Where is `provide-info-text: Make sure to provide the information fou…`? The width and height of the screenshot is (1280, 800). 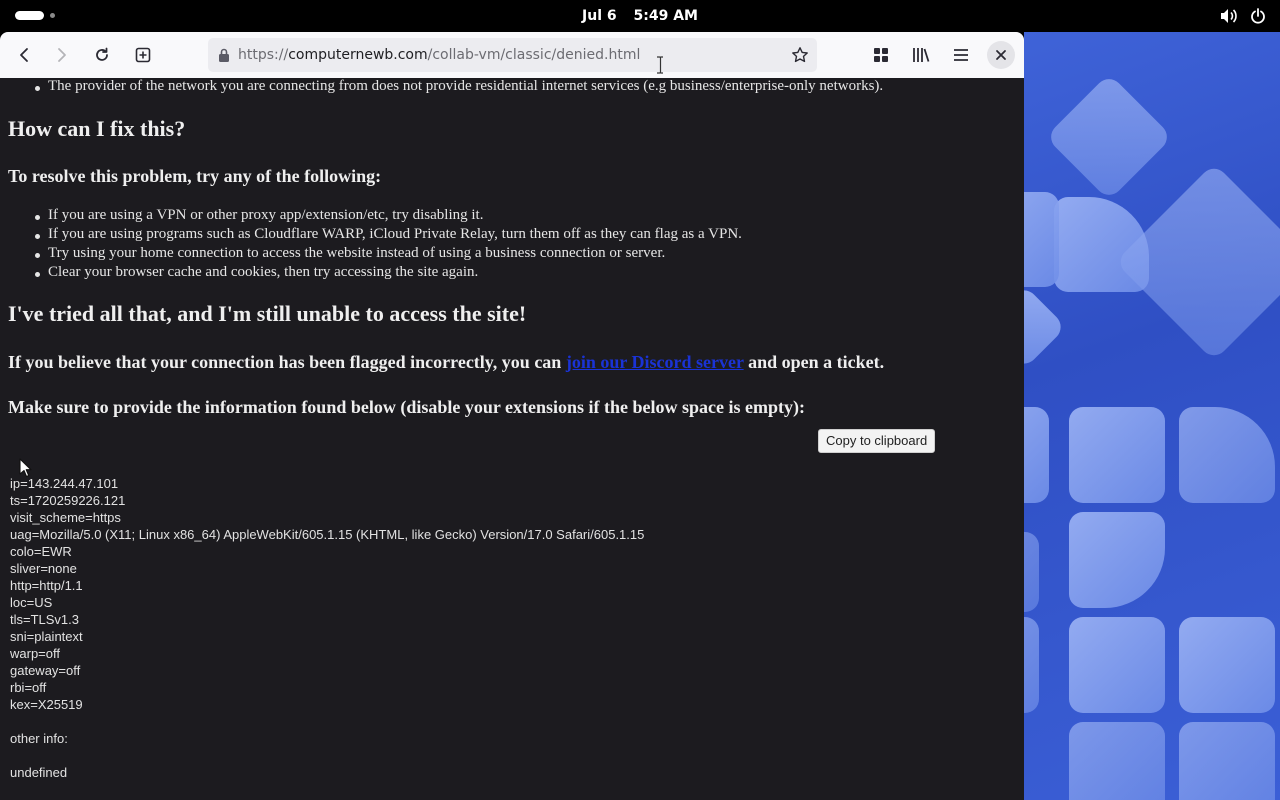
provide-info-text: Make sure to provide the information fou… is located at coordinates (407, 407).